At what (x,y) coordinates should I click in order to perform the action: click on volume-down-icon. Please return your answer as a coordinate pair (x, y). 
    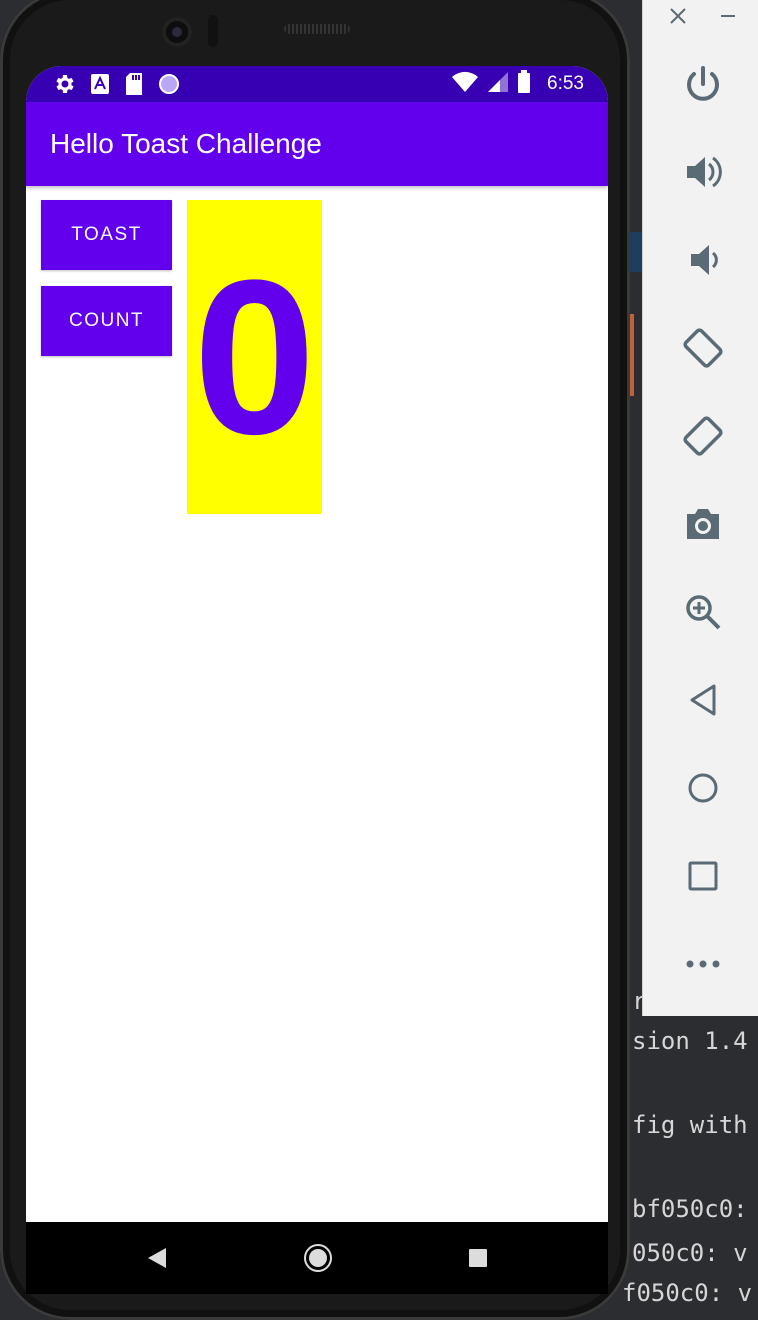
    Looking at the image, I should click on (703, 260).